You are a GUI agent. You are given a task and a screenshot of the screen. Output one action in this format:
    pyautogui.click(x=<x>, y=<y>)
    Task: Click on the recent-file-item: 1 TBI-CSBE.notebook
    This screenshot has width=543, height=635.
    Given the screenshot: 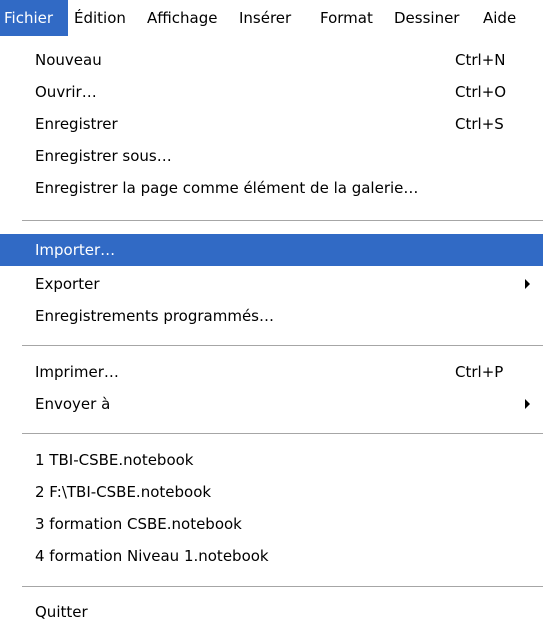 What is the action you would take?
    pyautogui.click(x=271, y=460)
    